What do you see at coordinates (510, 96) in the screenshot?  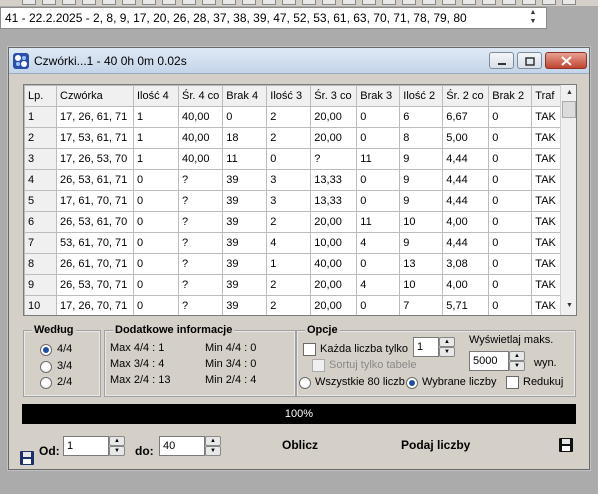 I see `column-header: Brak 2` at bounding box center [510, 96].